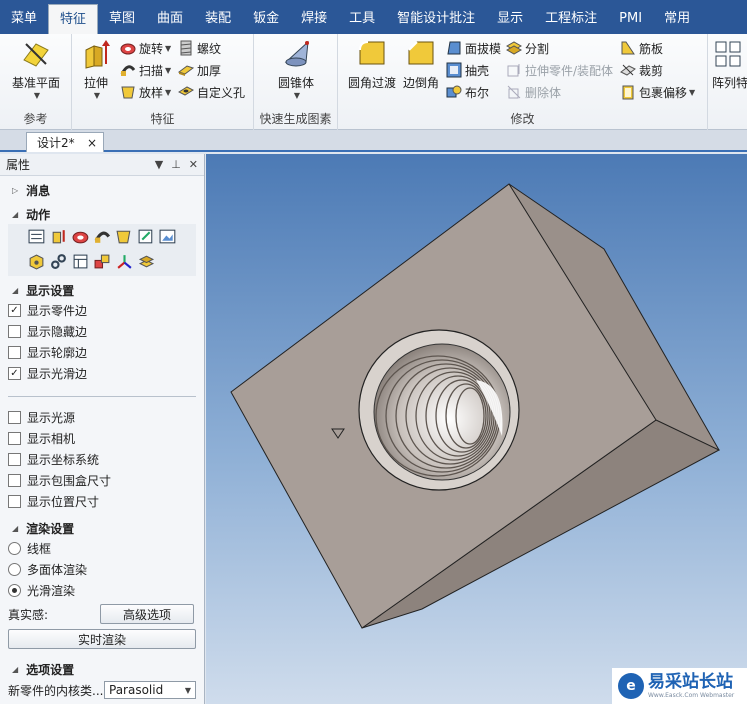  What do you see at coordinates (123, 236) in the screenshot?
I see `loft-icon` at bounding box center [123, 236].